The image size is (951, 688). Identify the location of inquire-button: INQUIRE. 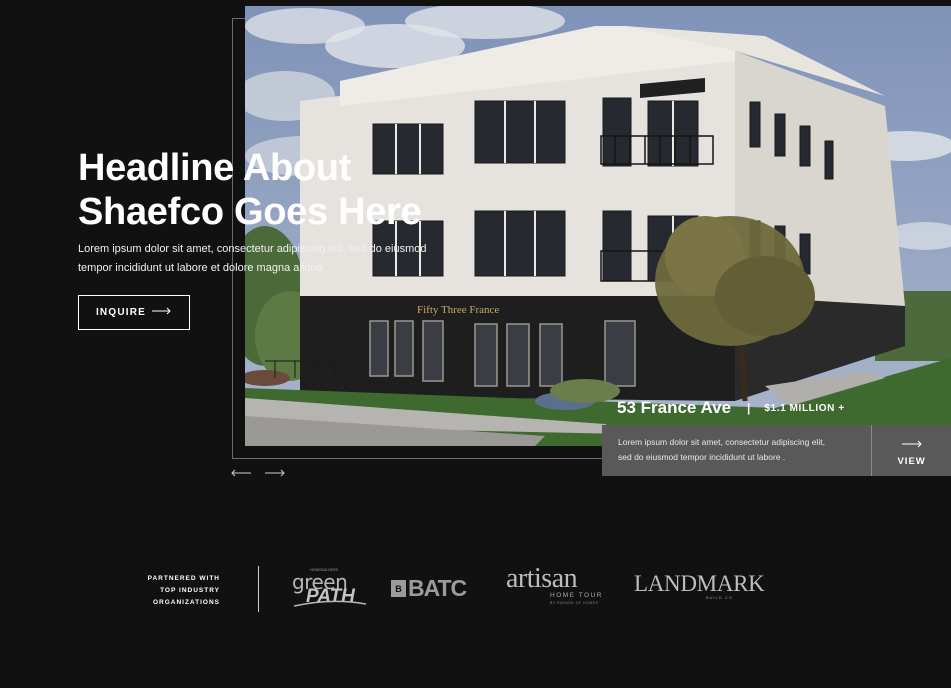
(134, 312).